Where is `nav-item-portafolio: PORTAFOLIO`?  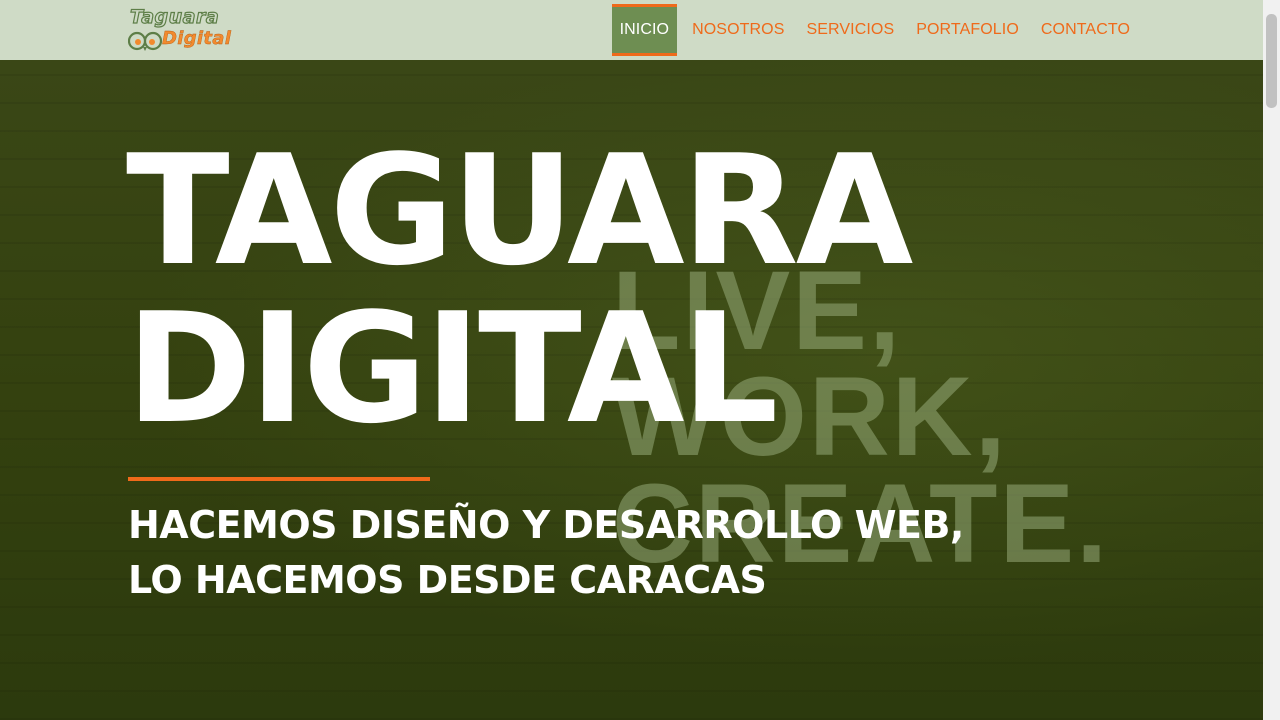
nav-item-portafolio: PORTAFOLIO is located at coordinates (967, 30).